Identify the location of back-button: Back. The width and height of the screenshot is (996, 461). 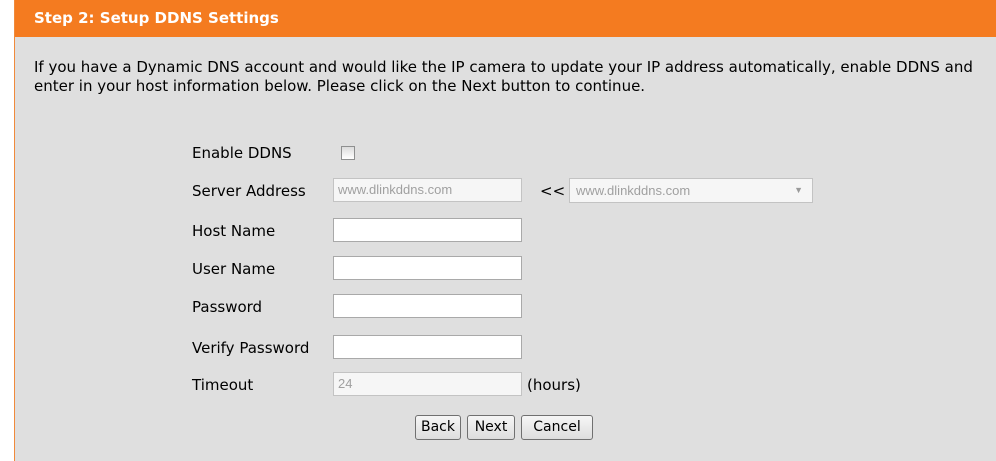
(438, 427).